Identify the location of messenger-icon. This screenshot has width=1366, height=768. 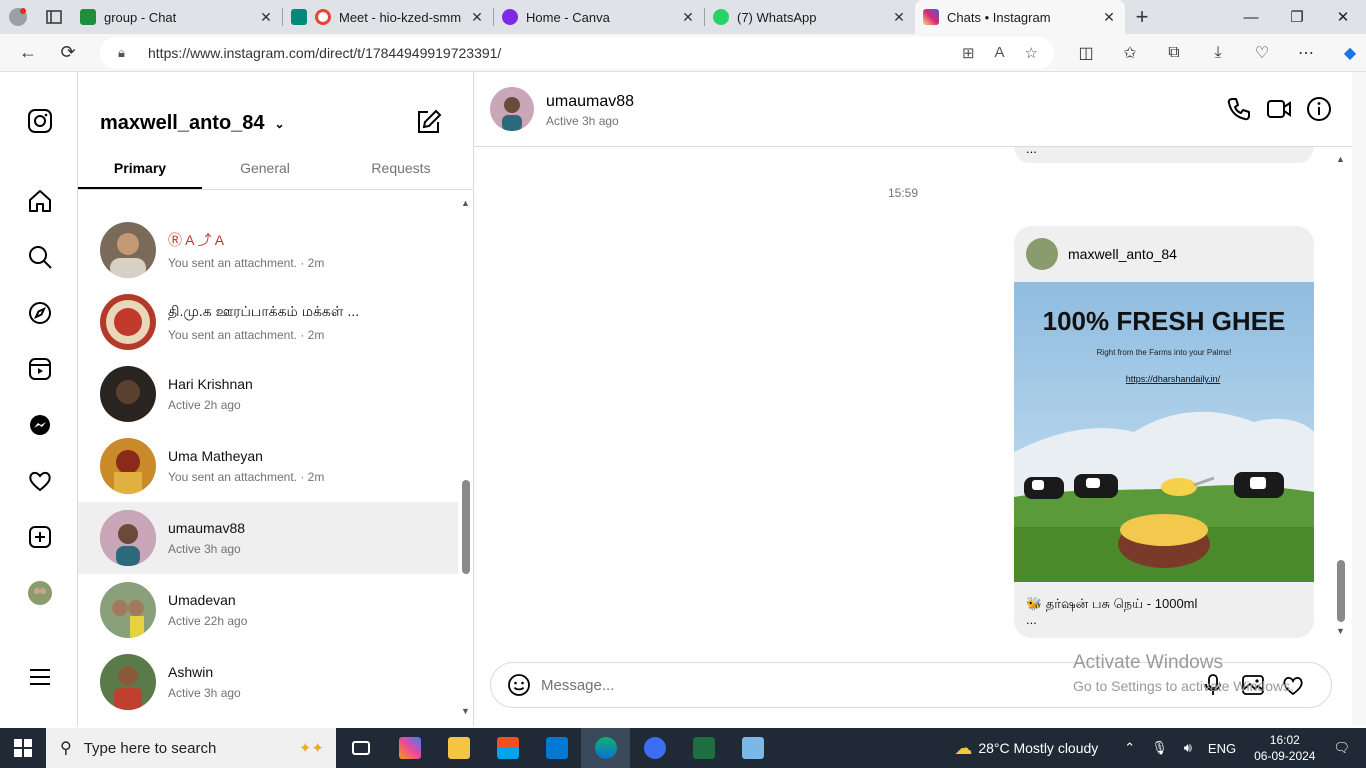
(40, 425).